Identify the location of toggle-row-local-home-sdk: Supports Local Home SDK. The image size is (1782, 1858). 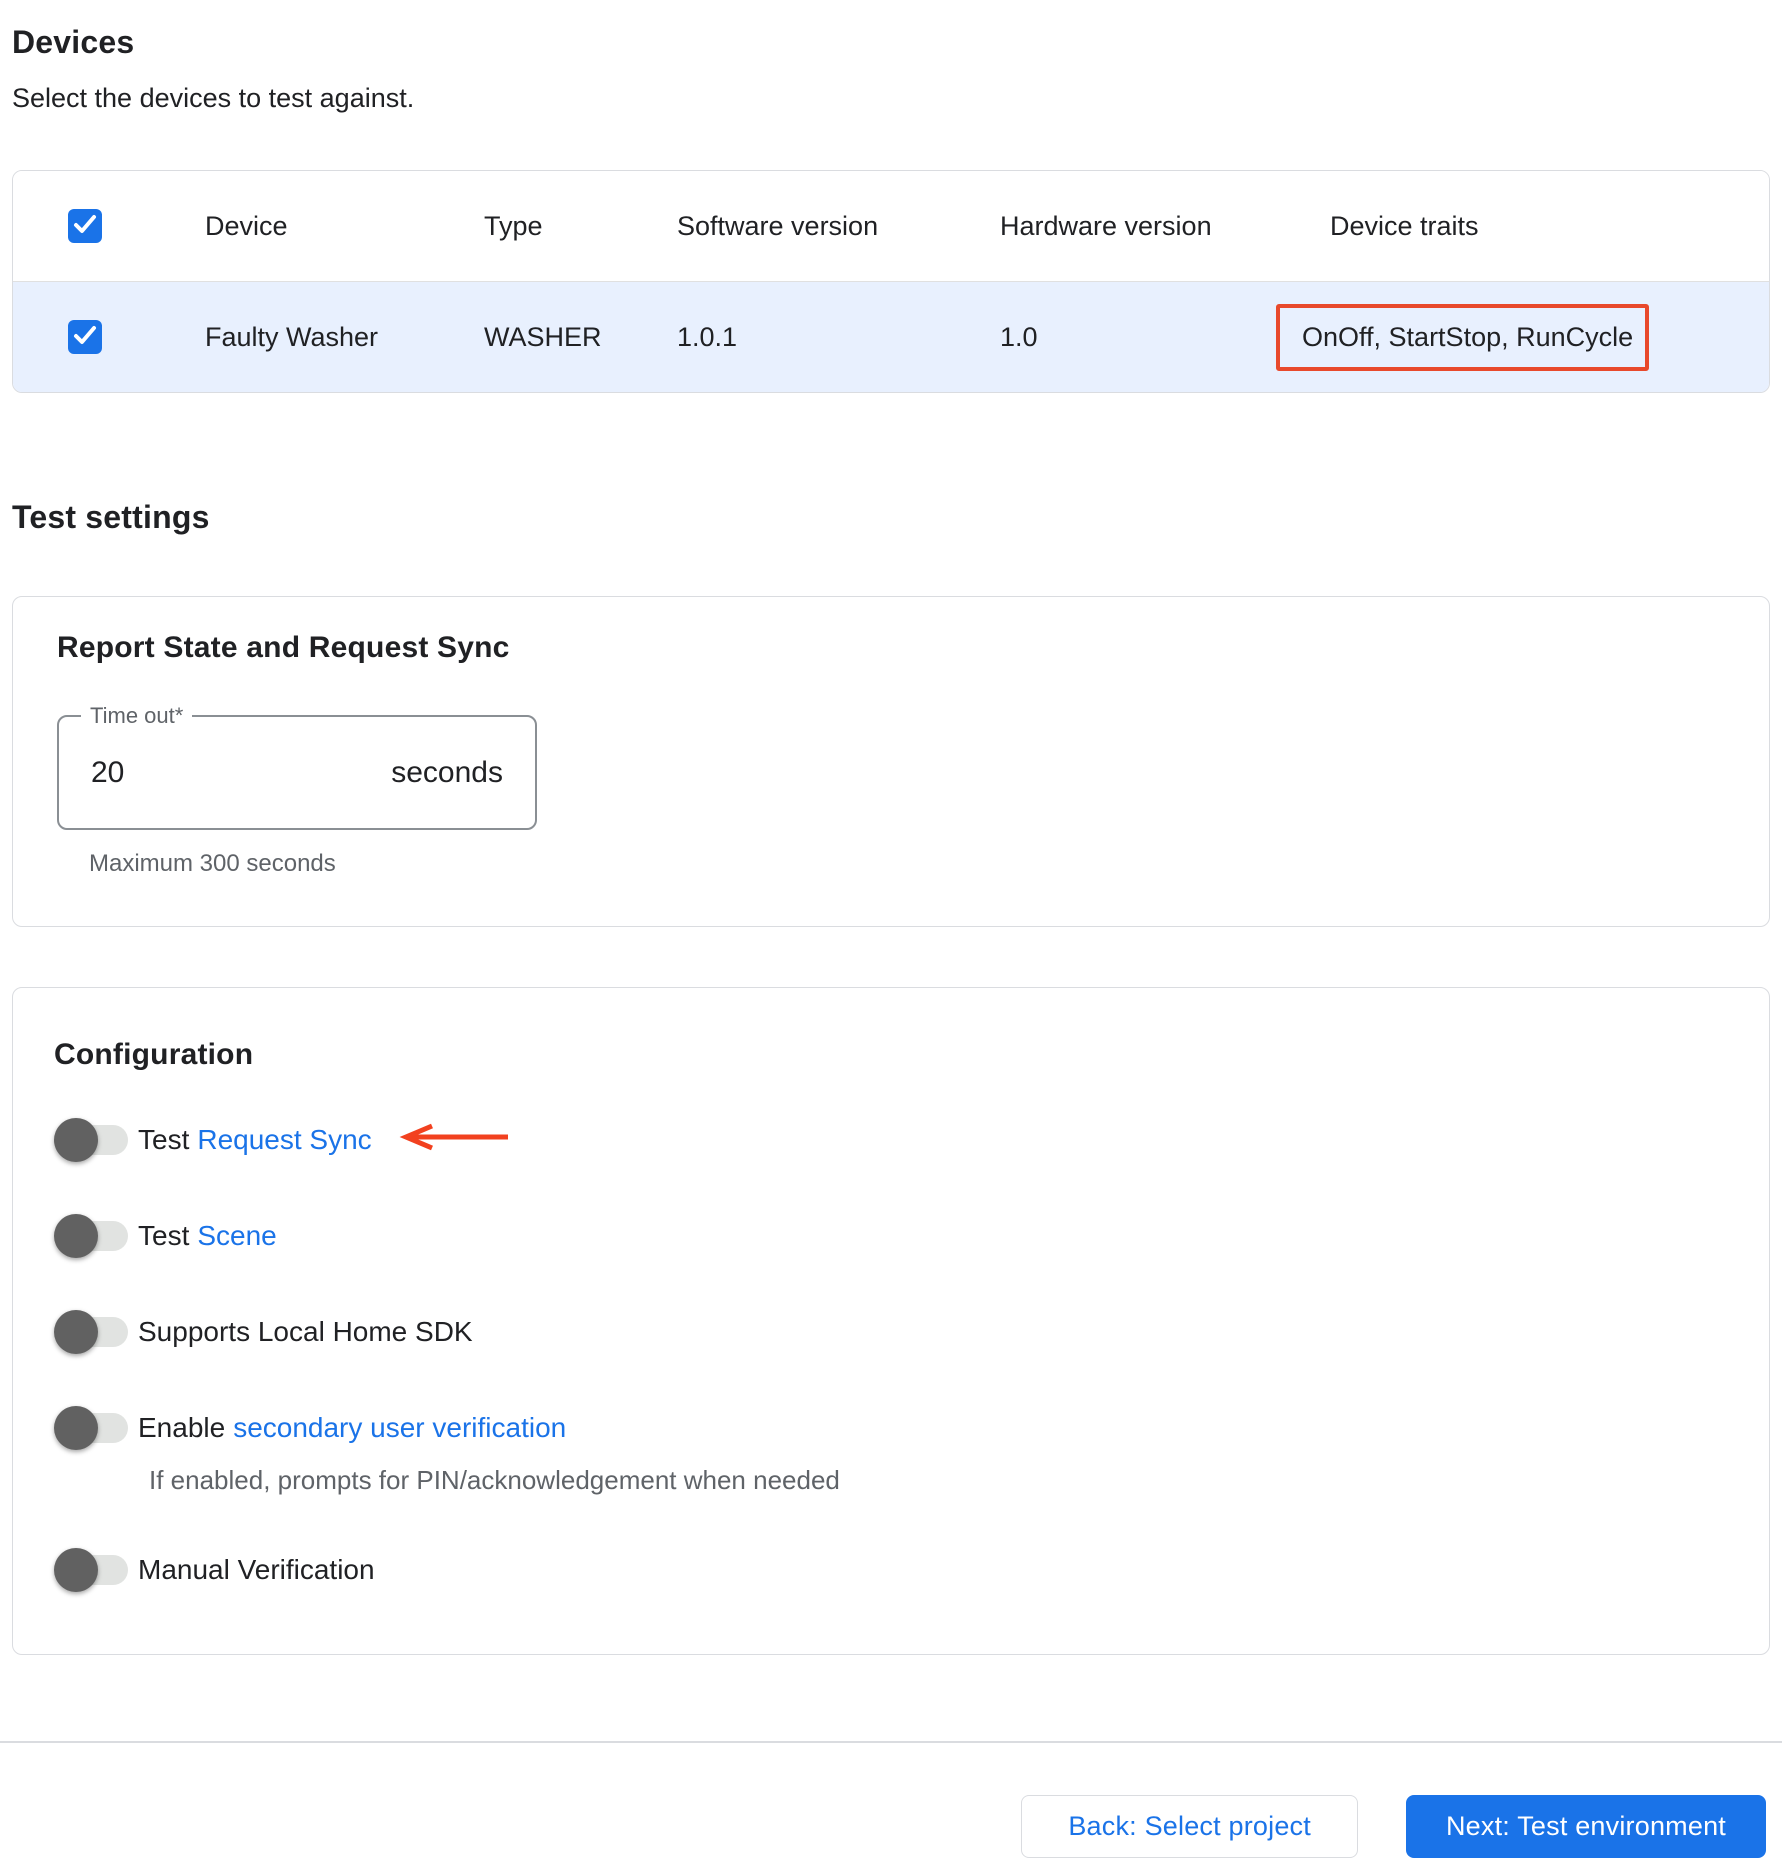
(889, 1332).